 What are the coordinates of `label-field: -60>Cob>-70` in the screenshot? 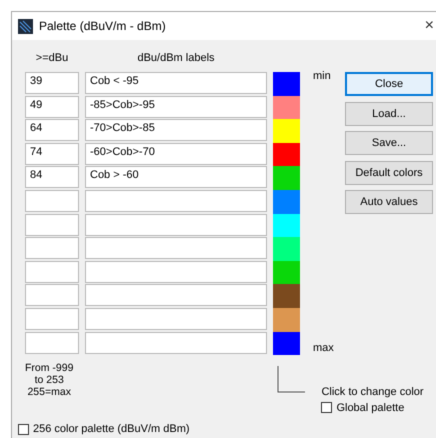 It's located at (176, 153).